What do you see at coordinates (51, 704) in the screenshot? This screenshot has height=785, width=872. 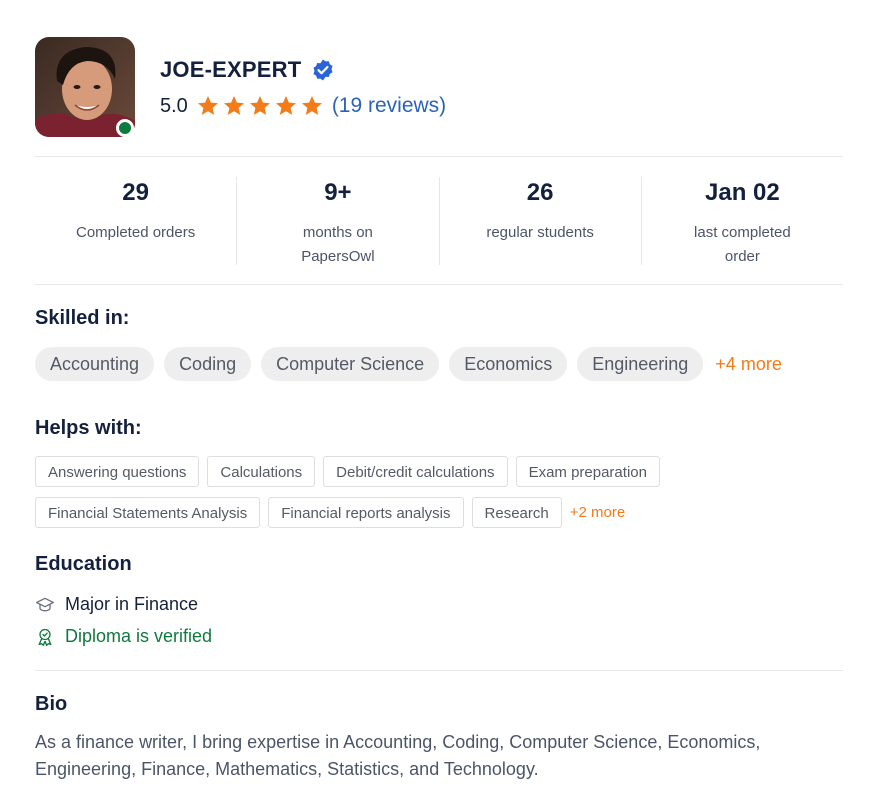 I see `bio-heading: Bio` at bounding box center [51, 704].